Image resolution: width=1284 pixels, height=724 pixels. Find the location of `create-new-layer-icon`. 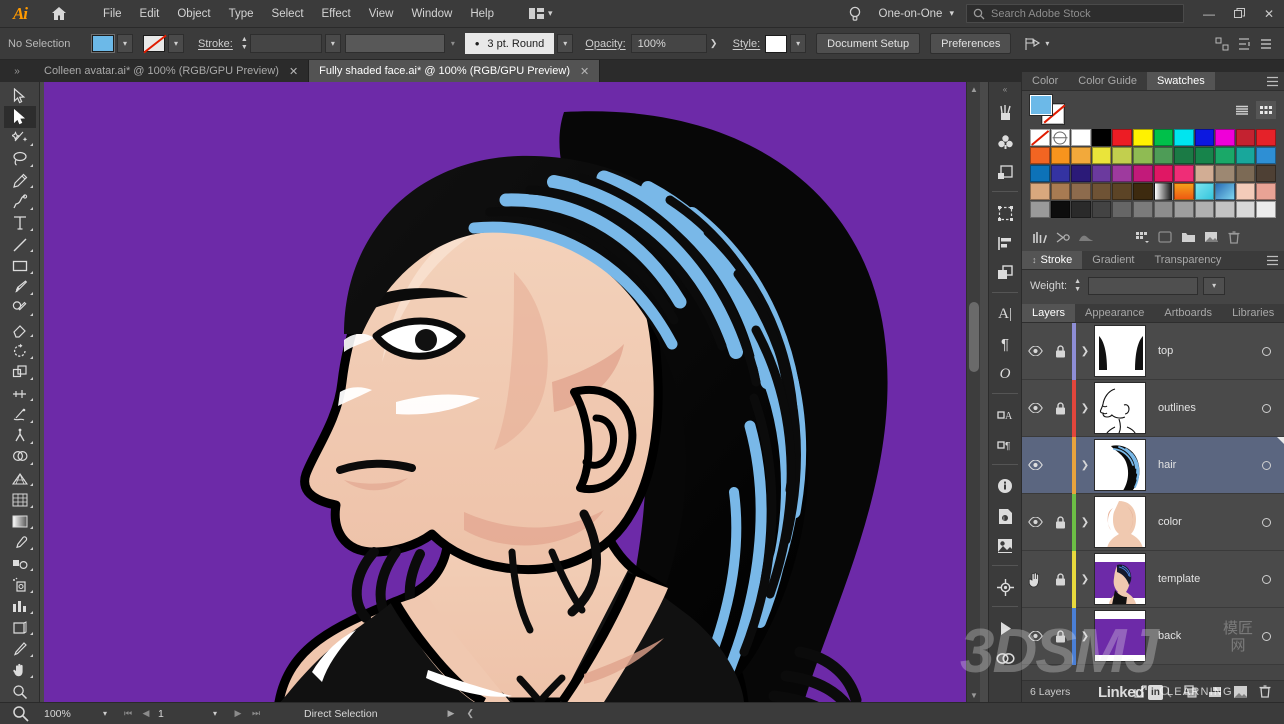

create-new-layer-icon is located at coordinates (1240, 692).